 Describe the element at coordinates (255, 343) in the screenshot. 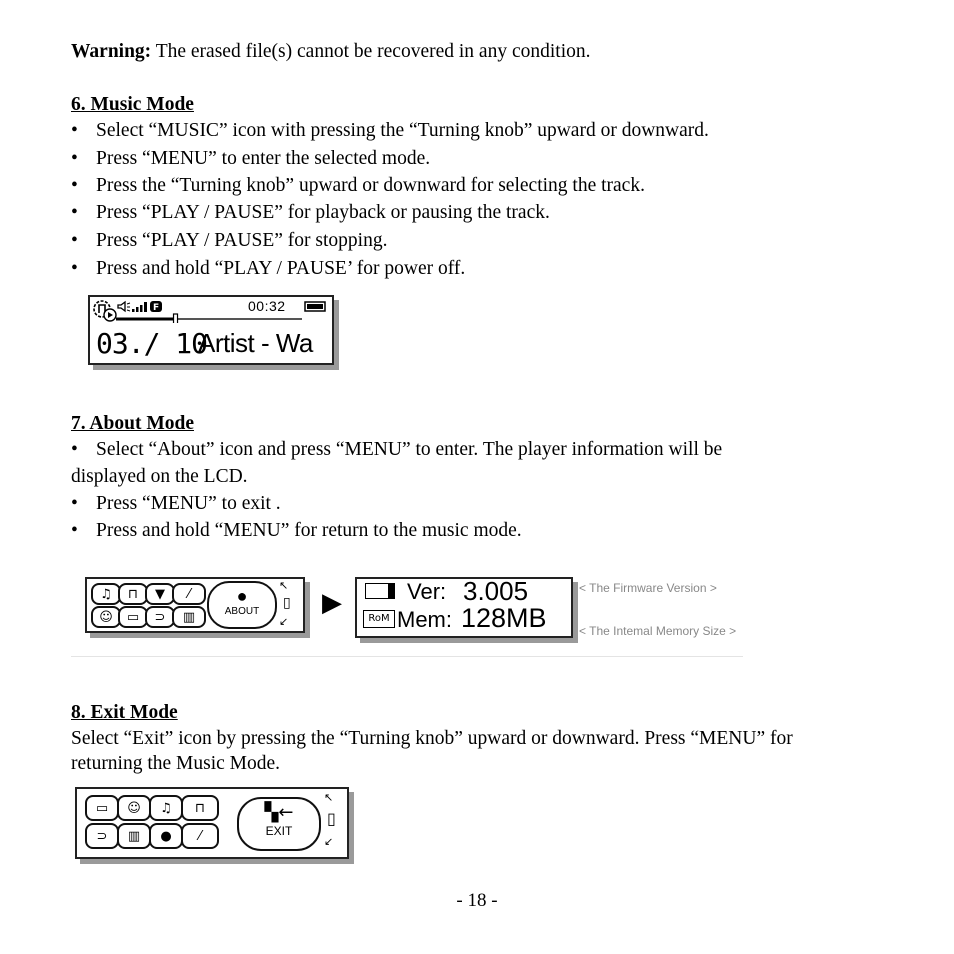

I see `track-title: Artist - Wa` at that location.